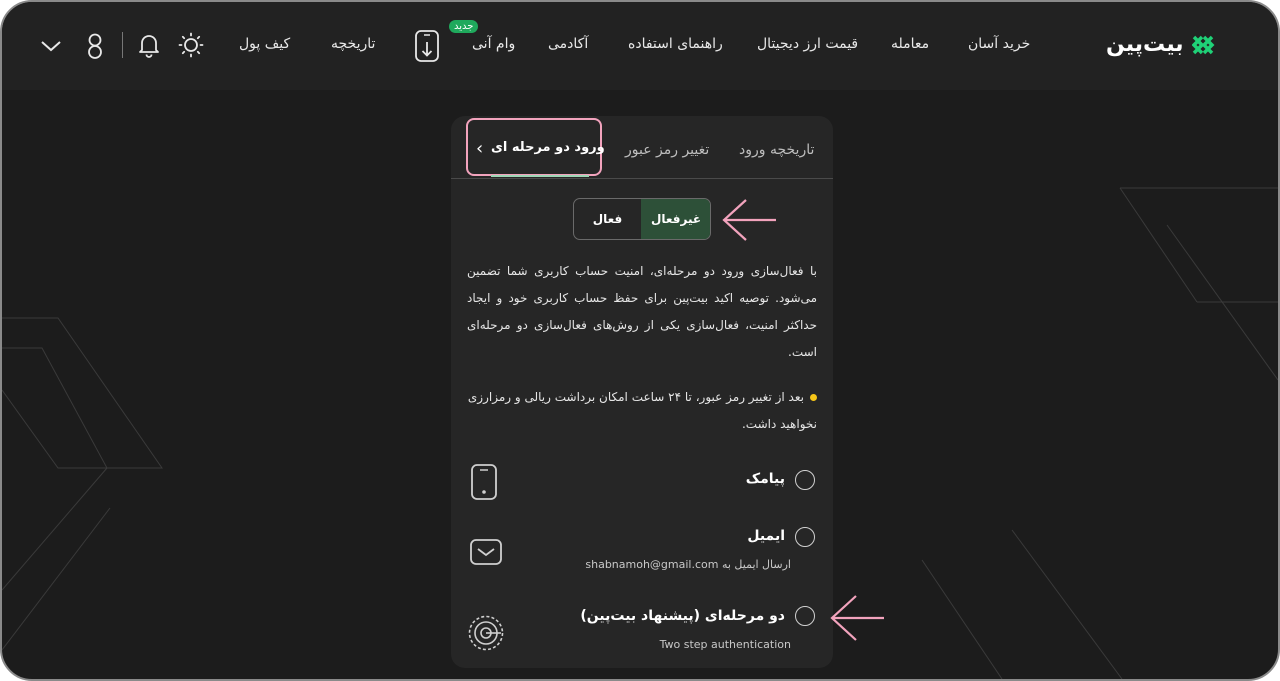 The height and width of the screenshot is (681, 1280). Describe the element at coordinates (51, 46) in the screenshot. I see `chevron-down-icon` at that location.